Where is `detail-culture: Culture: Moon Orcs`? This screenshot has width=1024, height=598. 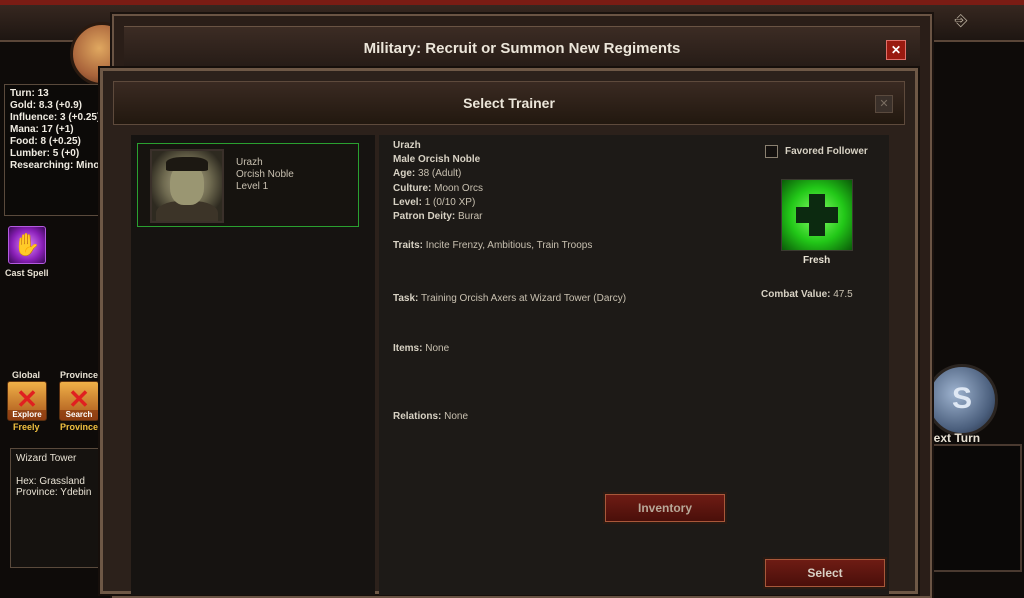 detail-culture: Culture: Moon Orcs is located at coordinates (438, 188).